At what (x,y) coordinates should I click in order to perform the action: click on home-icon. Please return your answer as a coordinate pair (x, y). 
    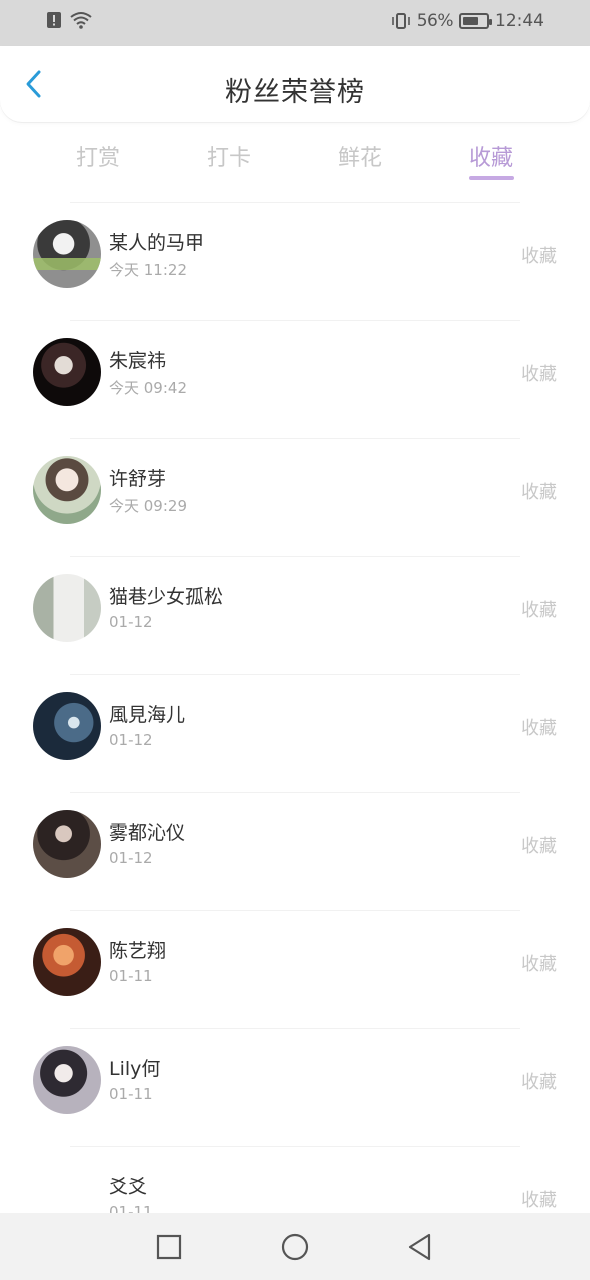
    Looking at the image, I should click on (295, 1247).